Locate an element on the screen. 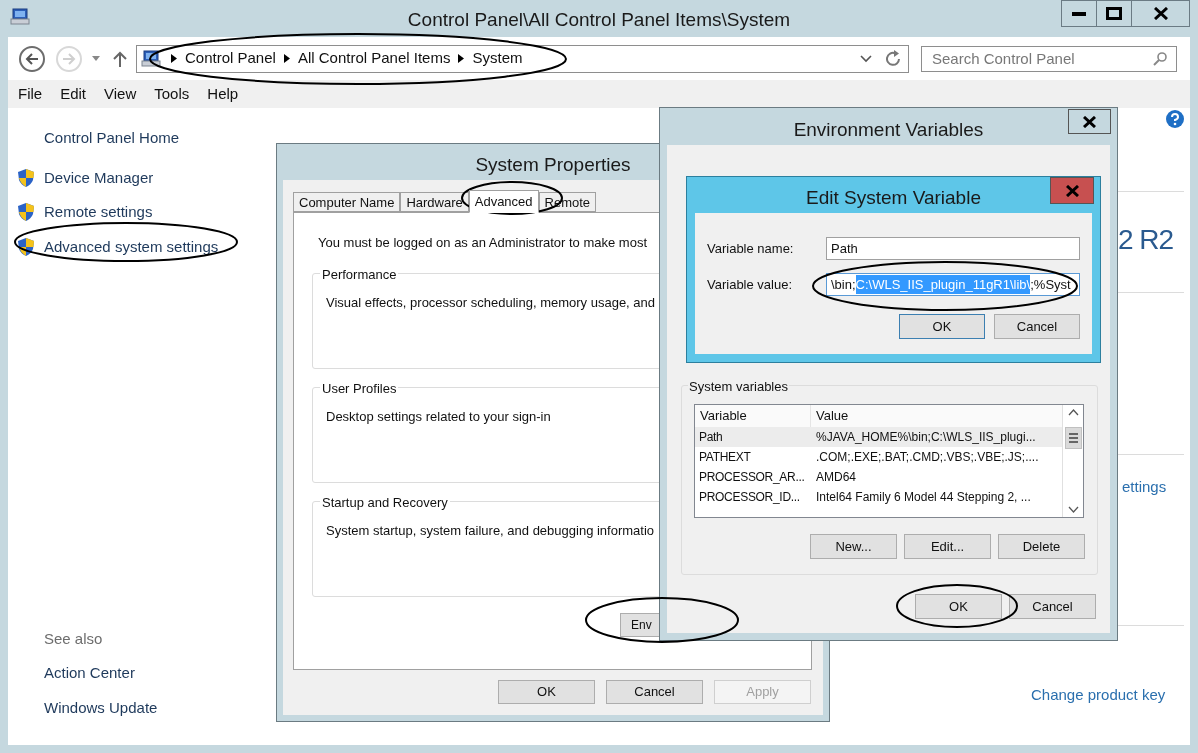  back-arrow-icon is located at coordinates (32, 58).